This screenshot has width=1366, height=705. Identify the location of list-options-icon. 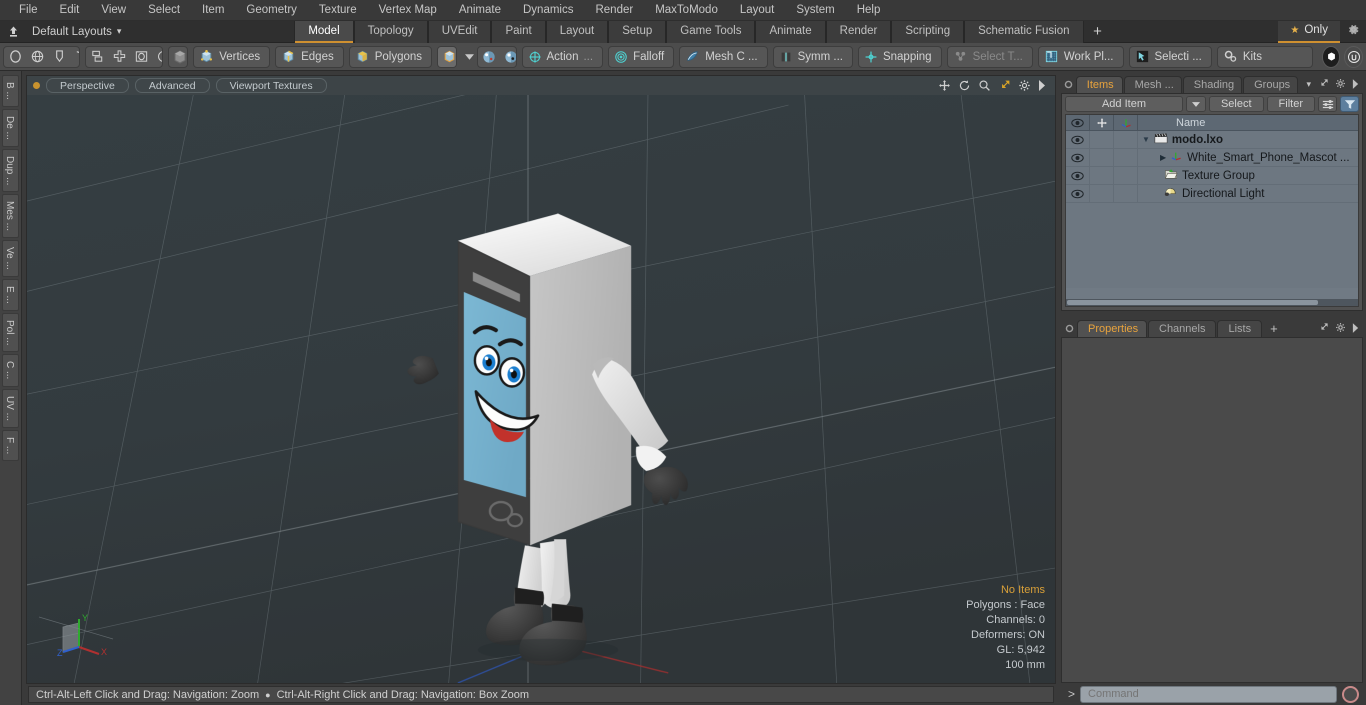
(1327, 104).